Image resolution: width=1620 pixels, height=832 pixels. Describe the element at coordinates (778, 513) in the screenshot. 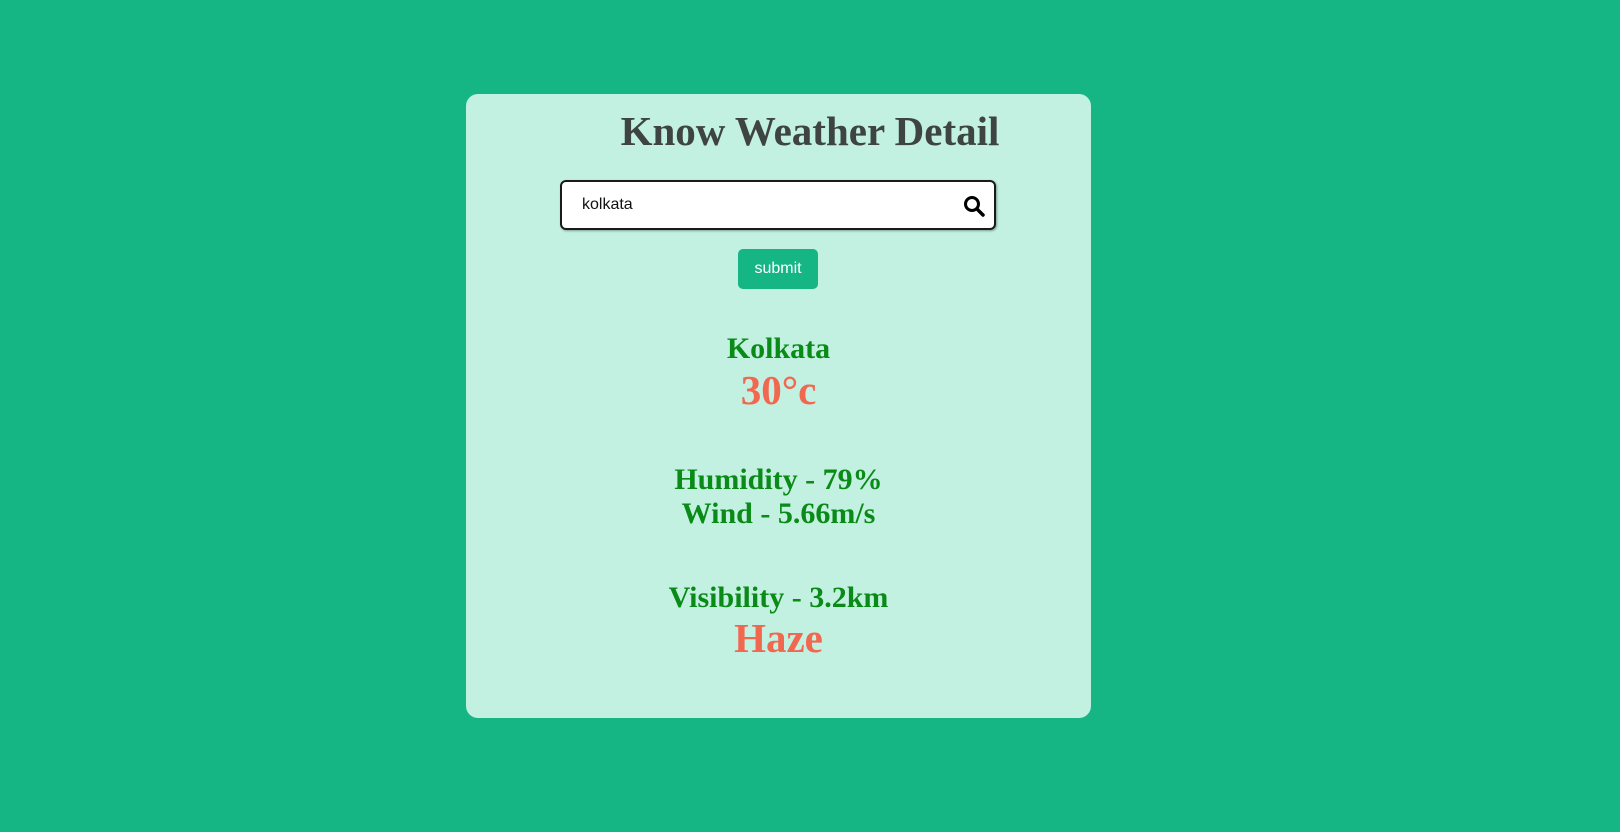

I see `wind-speed: Wind - 5.66m/s` at that location.